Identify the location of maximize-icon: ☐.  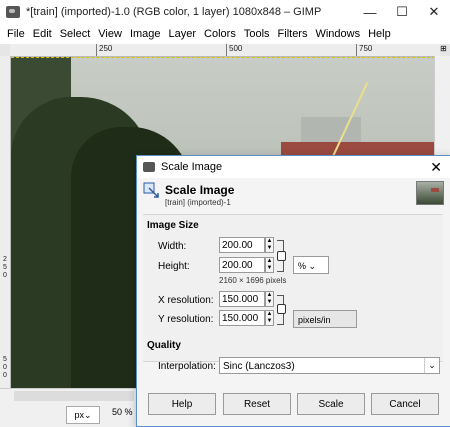
(402, 12).